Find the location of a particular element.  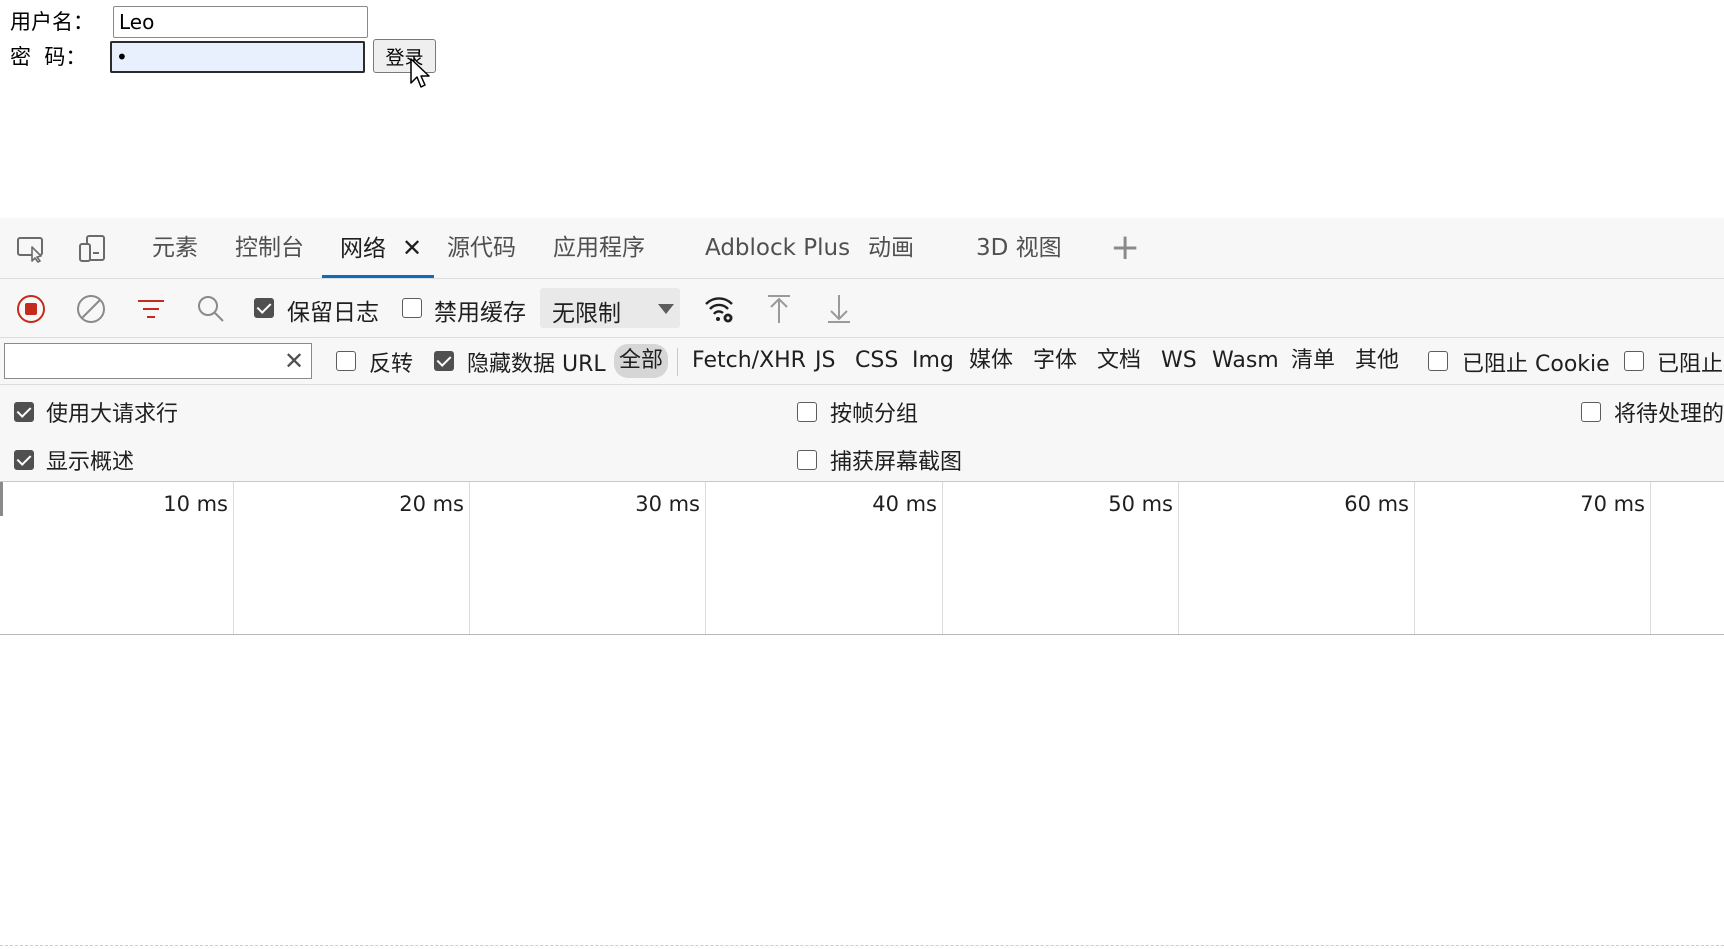

show-overview-label: 显示概述 is located at coordinates (90, 462).